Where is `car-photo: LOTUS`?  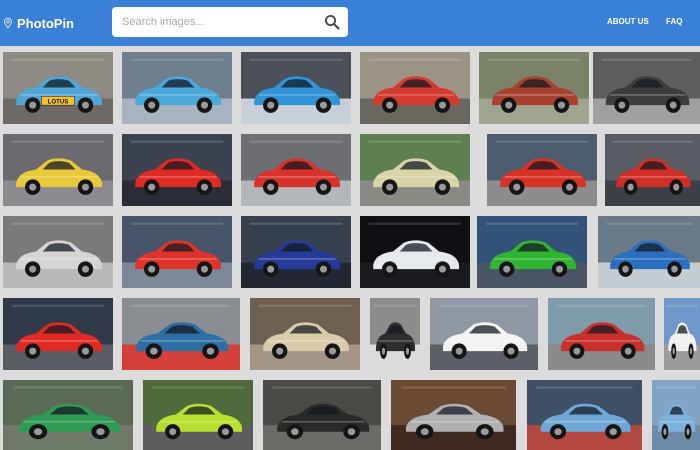
car-photo: LOTUS is located at coordinates (58, 88).